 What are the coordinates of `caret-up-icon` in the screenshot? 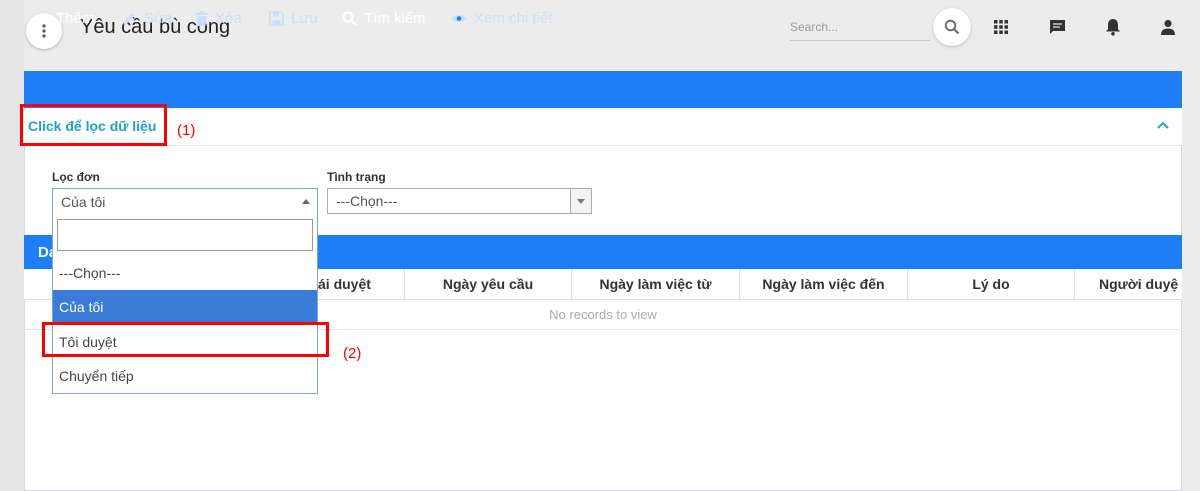 It's located at (306, 201).